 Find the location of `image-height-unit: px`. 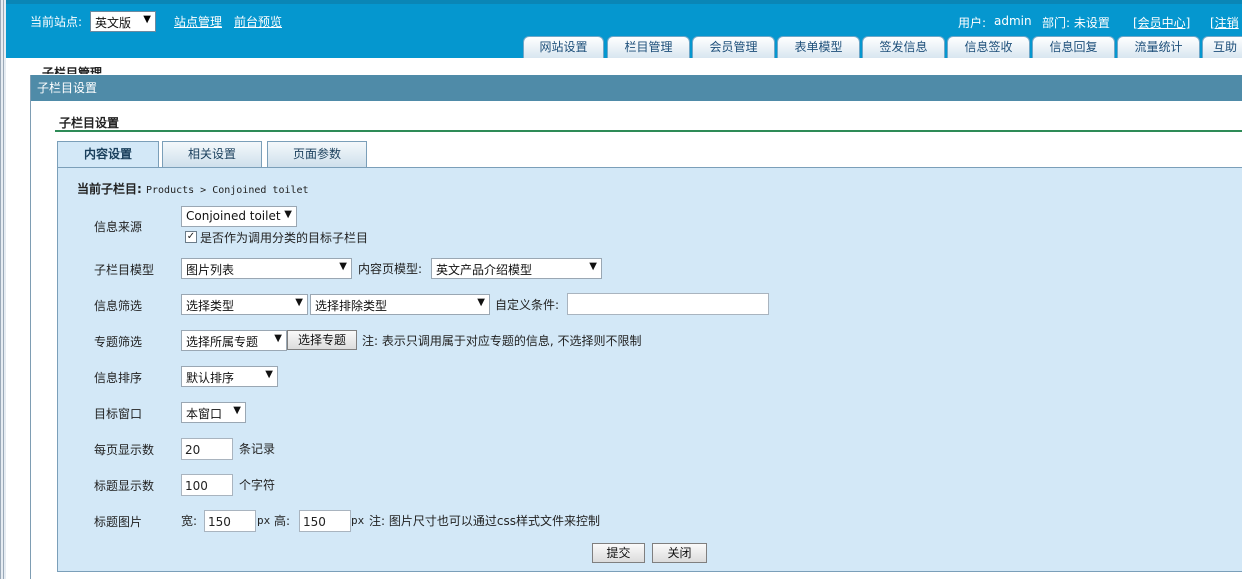

image-height-unit: px is located at coordinates (358, 520).